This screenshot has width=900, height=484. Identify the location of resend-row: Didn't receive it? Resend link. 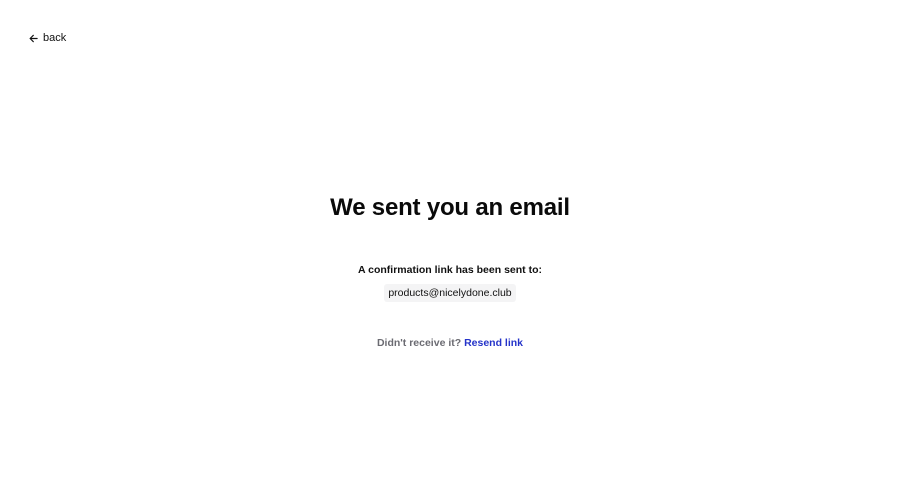
(450, 343).